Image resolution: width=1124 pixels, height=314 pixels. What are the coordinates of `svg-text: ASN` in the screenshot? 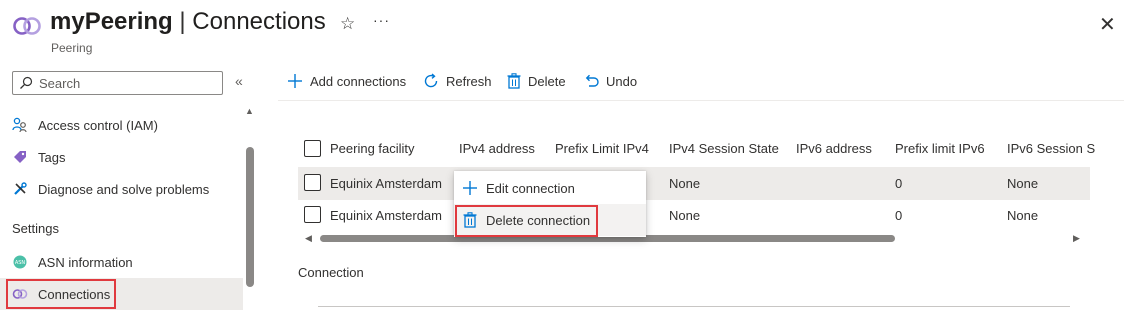 It's located at (20, 263).